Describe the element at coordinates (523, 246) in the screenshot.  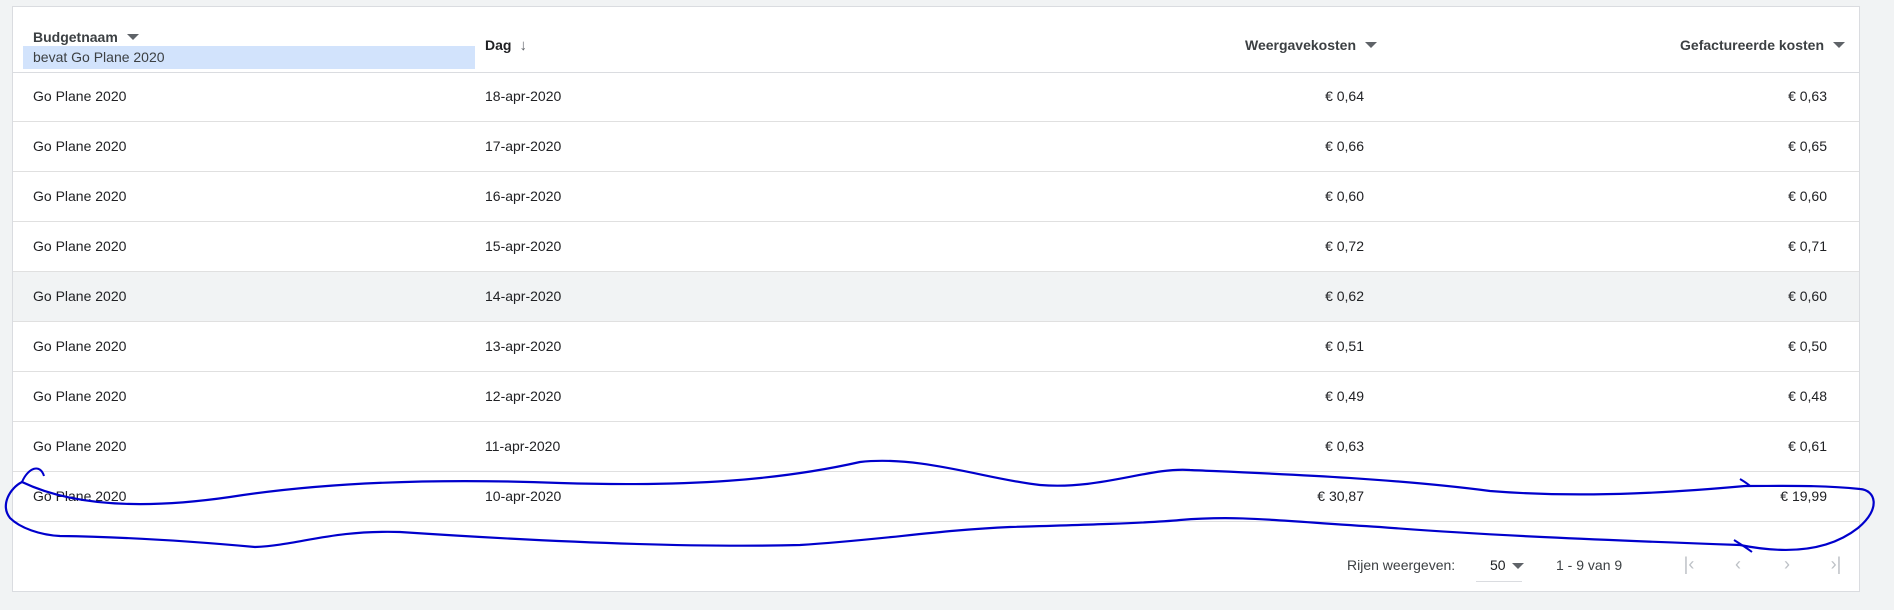
I see `day-cell: 15-apr-2020` at that location.